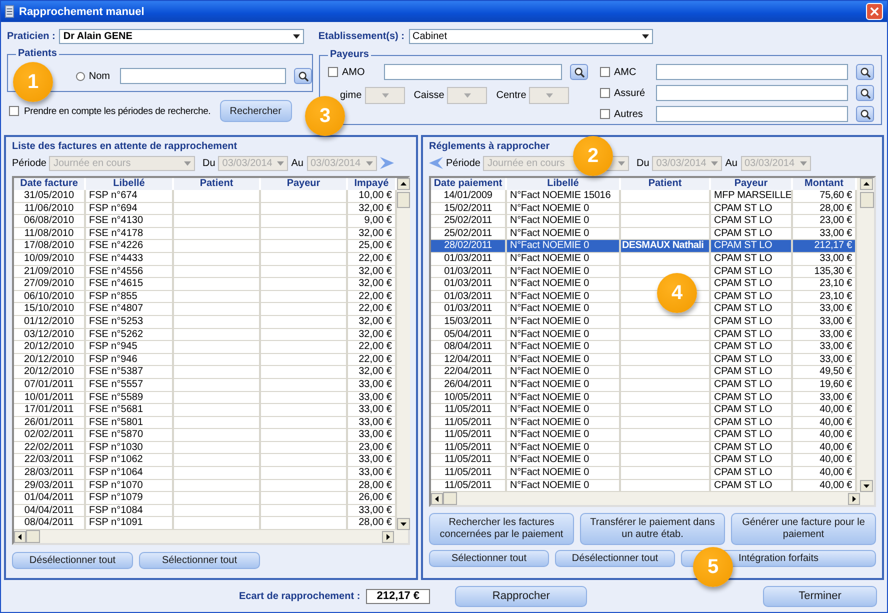 The width and height of the screenshot is (888, 613). What do you see at coordinates (37, 53) in the screenshot?
I see `group-title: Patients` at bounding box center [37, 53].